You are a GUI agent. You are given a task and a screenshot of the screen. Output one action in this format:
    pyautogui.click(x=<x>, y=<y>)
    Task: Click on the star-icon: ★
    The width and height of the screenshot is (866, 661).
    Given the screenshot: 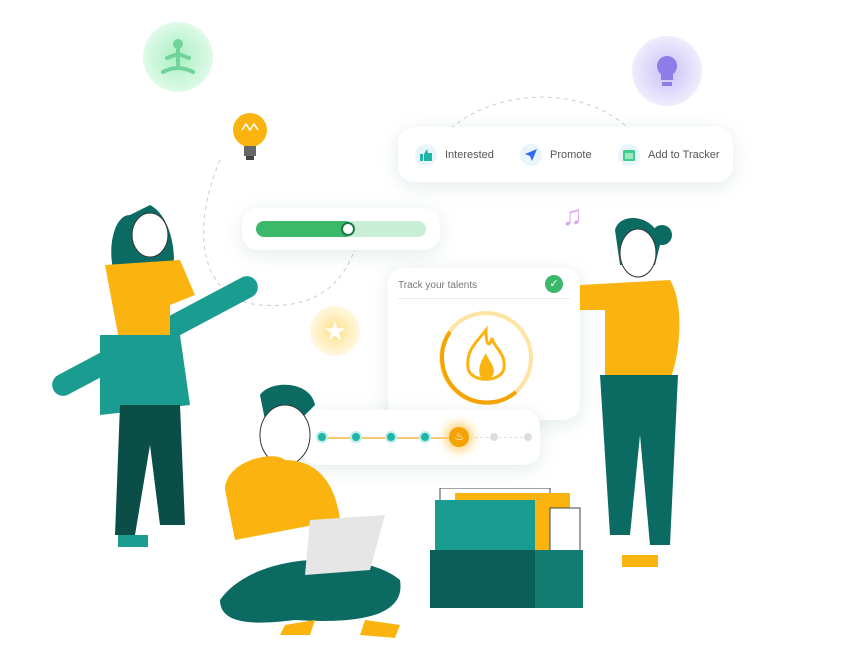 What is the action you would take?
    pyautogui.click(x=335, y=331)
    